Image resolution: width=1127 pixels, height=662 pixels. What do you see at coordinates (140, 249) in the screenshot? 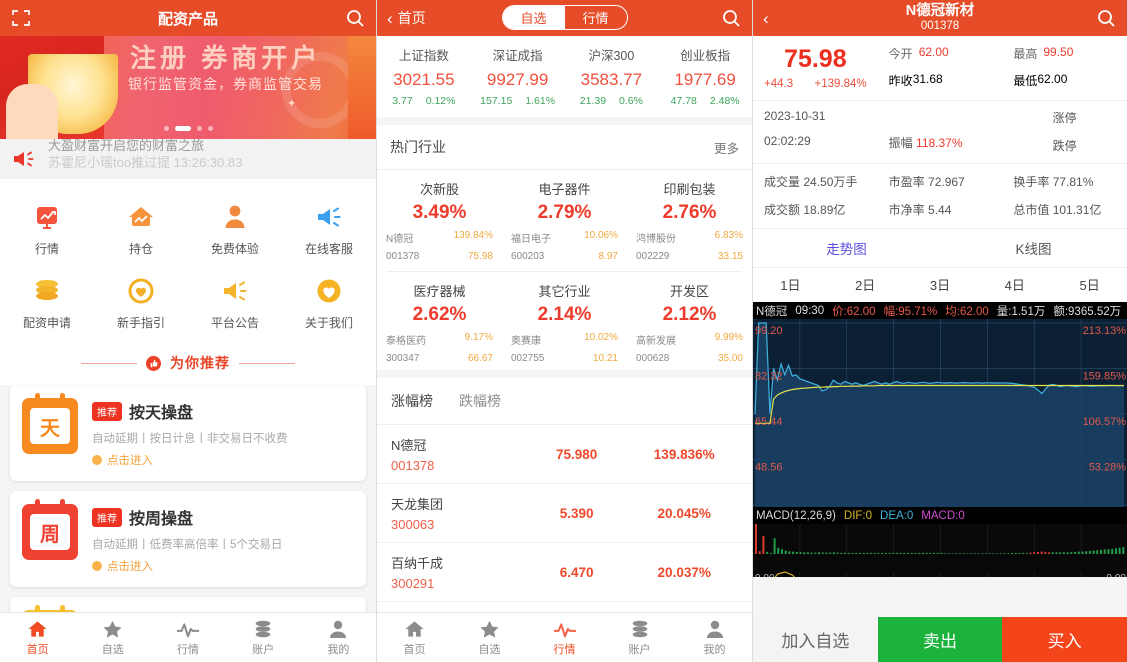
I see `quick-entry-label: 持仓` at bounding box center [140, 249].